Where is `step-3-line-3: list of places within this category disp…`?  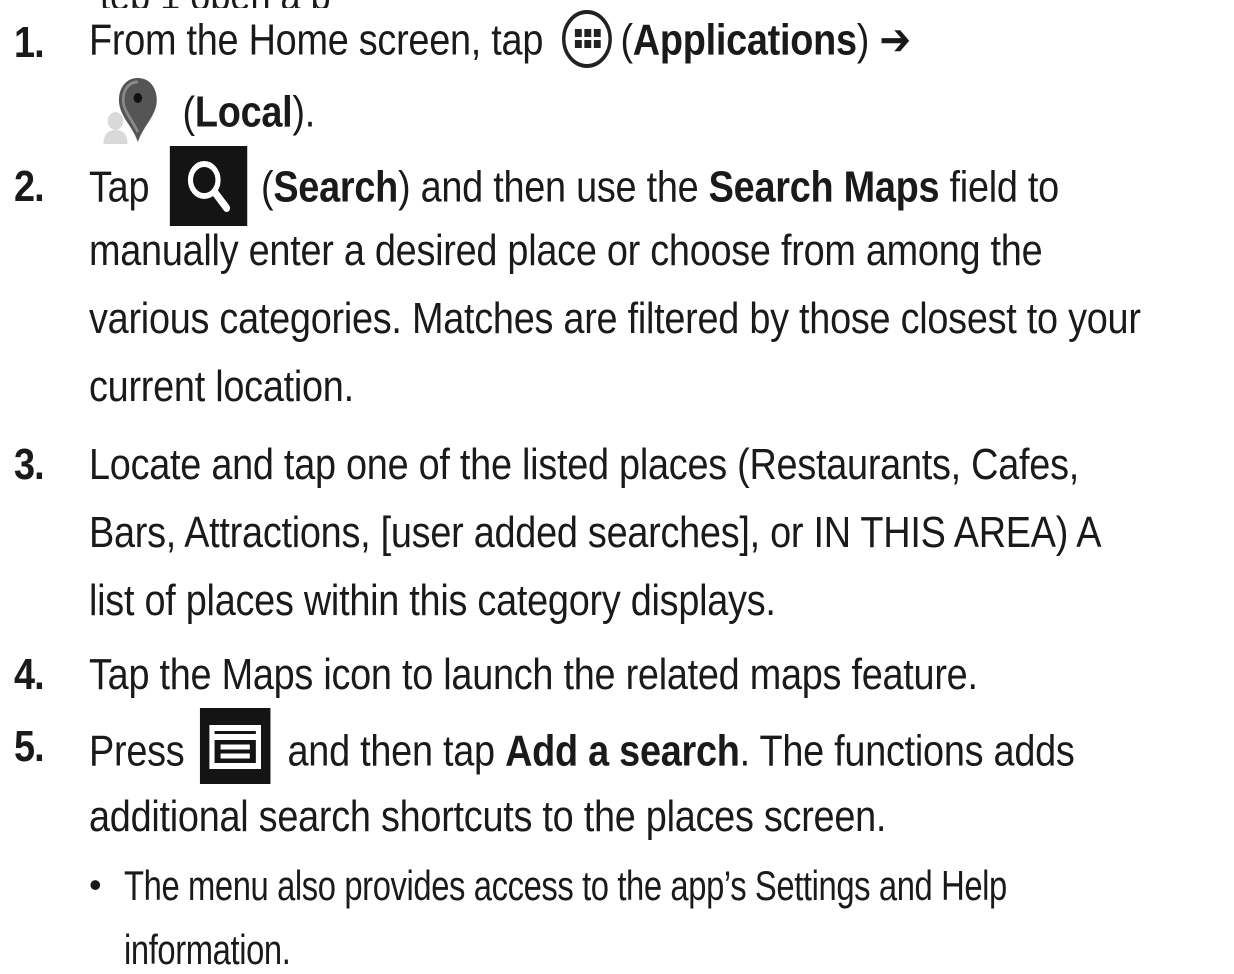 step-3-line-3: list of places within this category disp… is located at coordinates (432, 600).